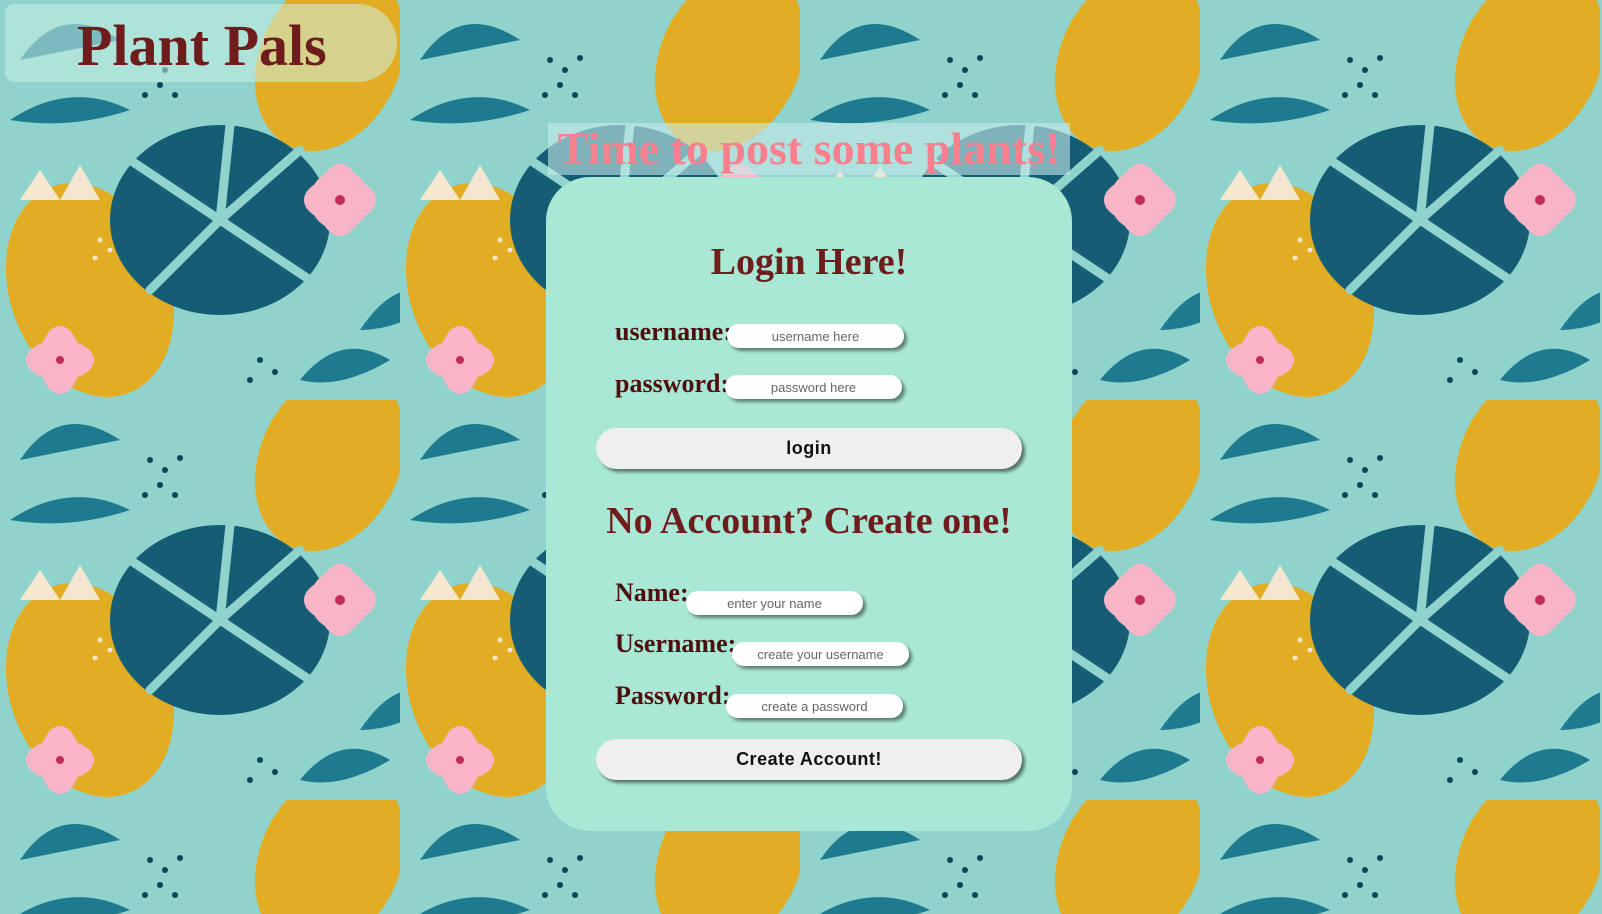 This screenshot has width=1602, height=914. What do you see at coordinates (673, 331) in the screenshot?
I see `login-username-label: username:` at bounding box center [673, 331].